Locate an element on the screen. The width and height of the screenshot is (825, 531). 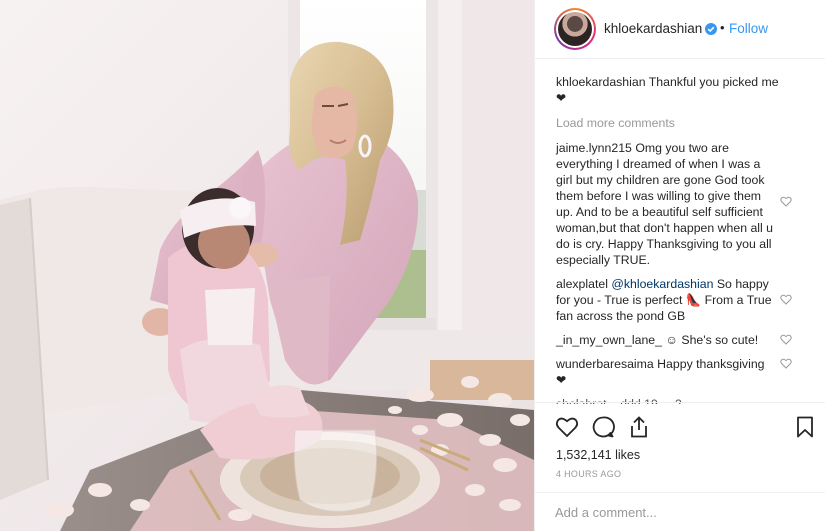
comment-username: _in_my_own_lane_ is located at coordinates (609, 340).